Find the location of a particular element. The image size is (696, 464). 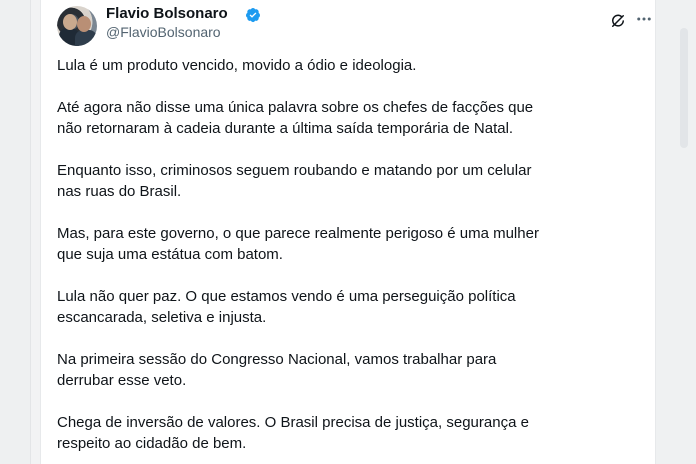

author-name: Flavio Bolsonaro is located at coordinates (167, 13).